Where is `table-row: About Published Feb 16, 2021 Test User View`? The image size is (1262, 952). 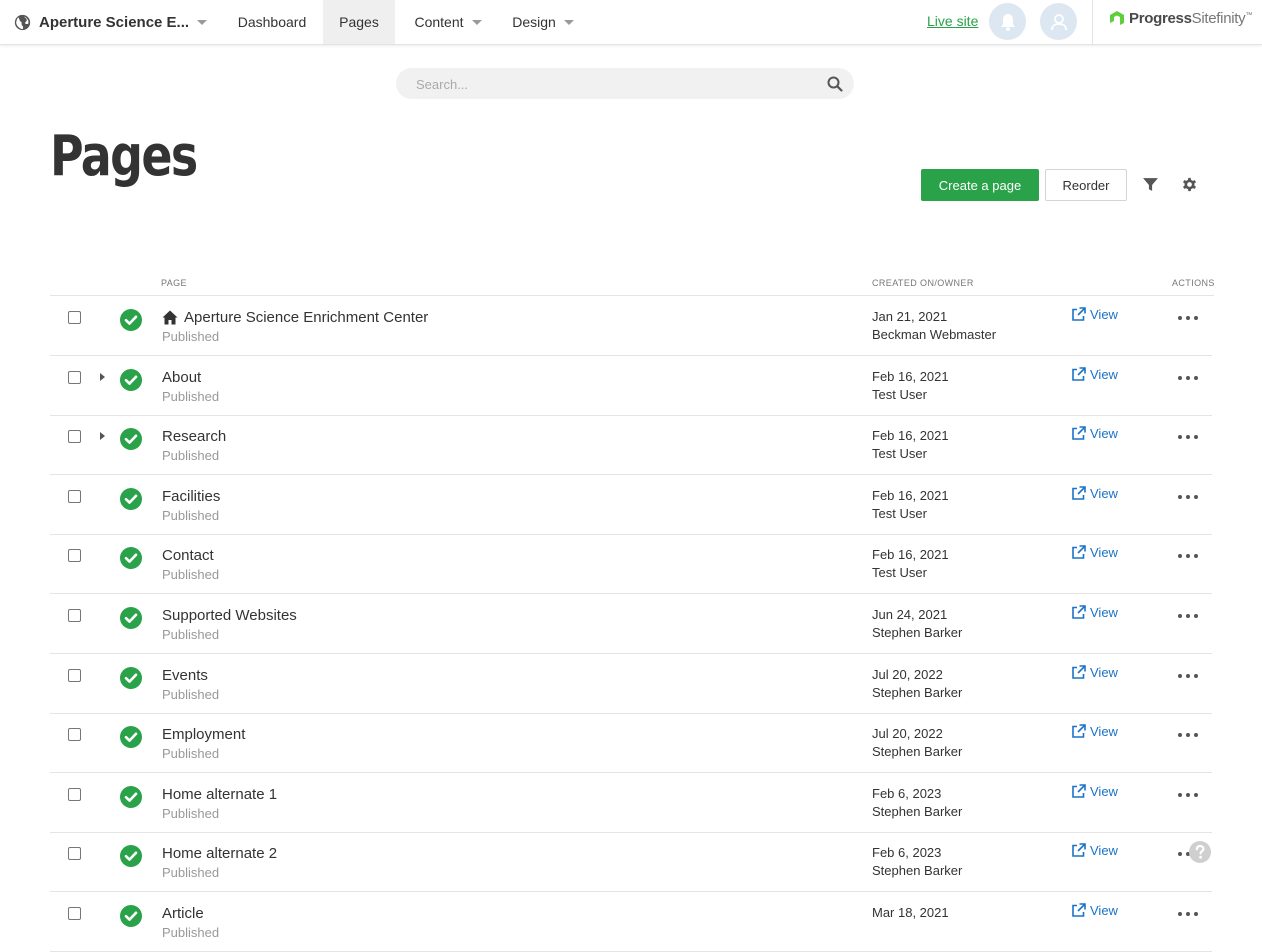 table-row: About Published Feb 16, 2021 Test User View is located at coordinates (631, 386).